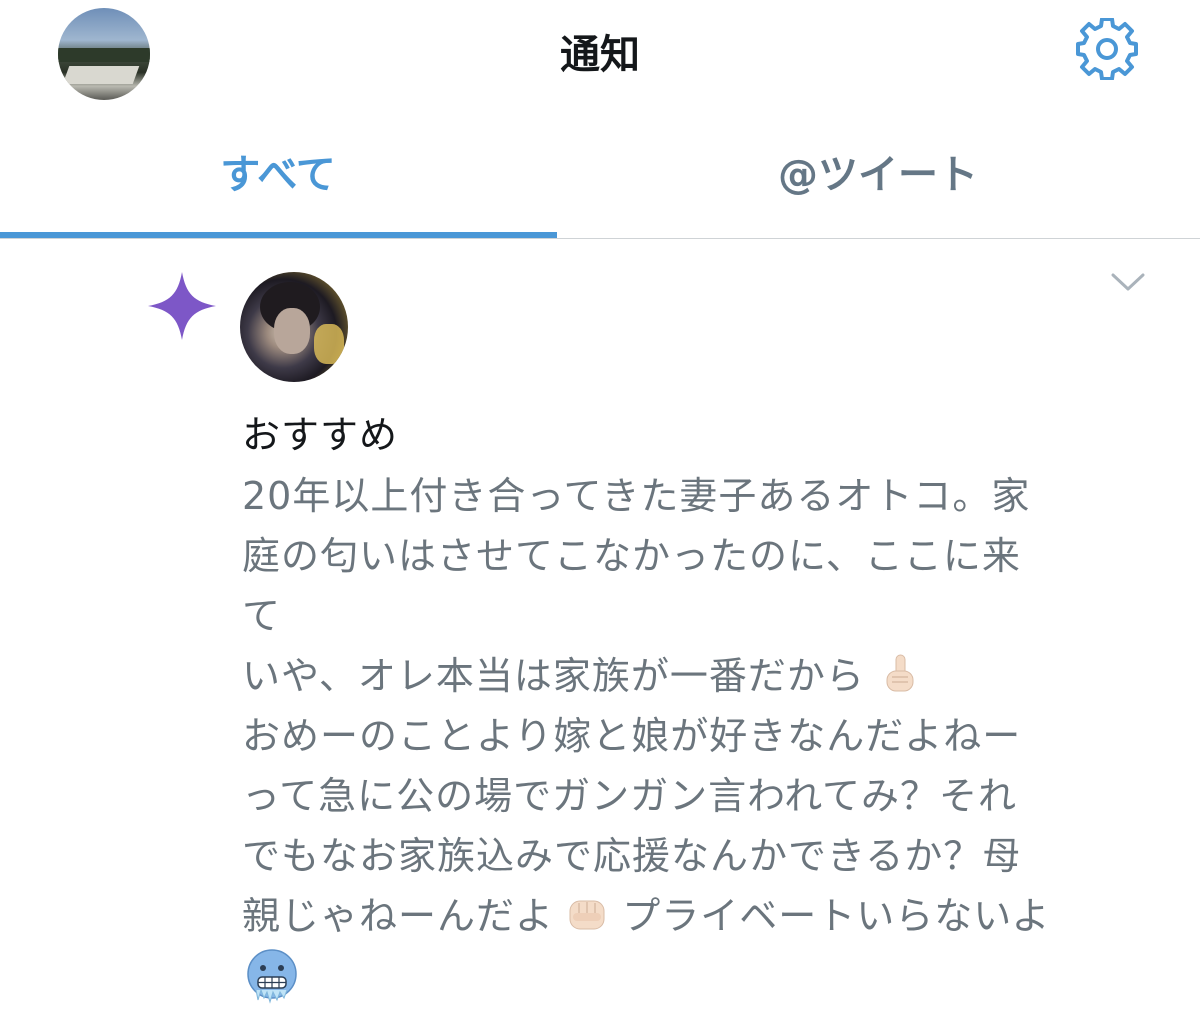 Image resolution: width=1200 pixels, height=1023 pixels. Describe the element at coordinates (104, 54) in the screenshot. I see `profile-avatar-icon` at that location.